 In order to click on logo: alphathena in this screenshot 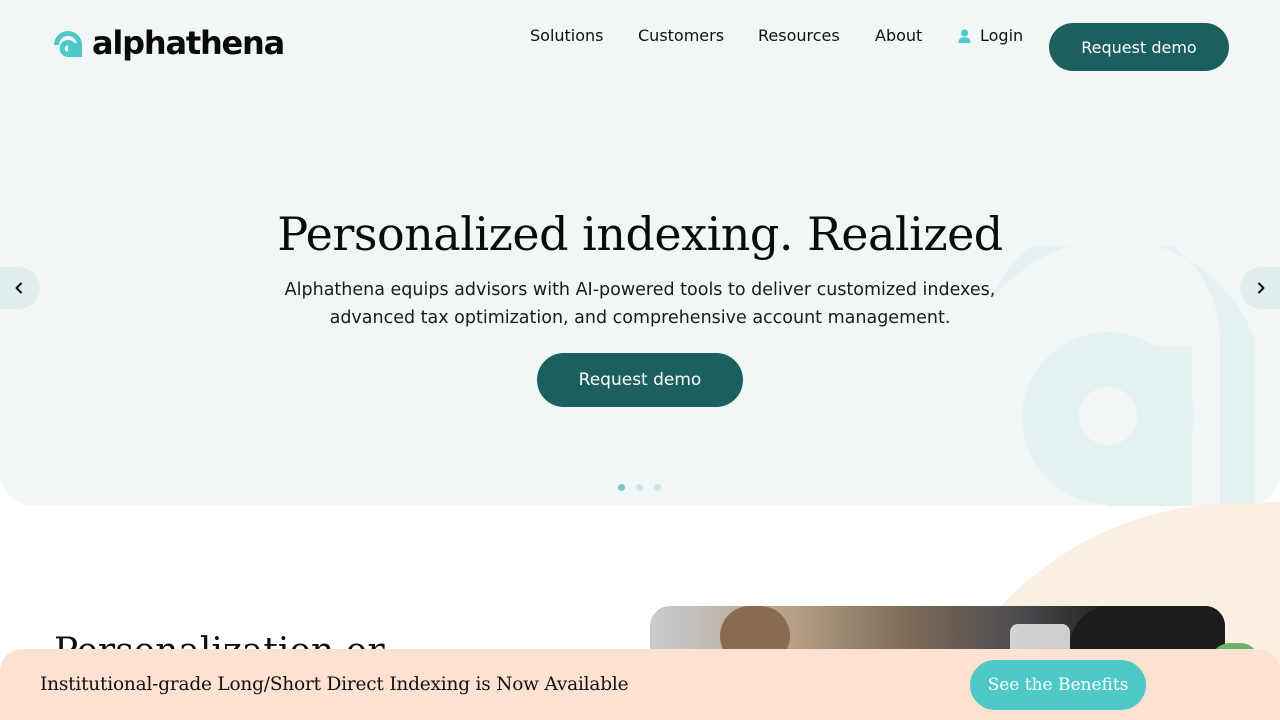, I will do `click(168, 43)`.